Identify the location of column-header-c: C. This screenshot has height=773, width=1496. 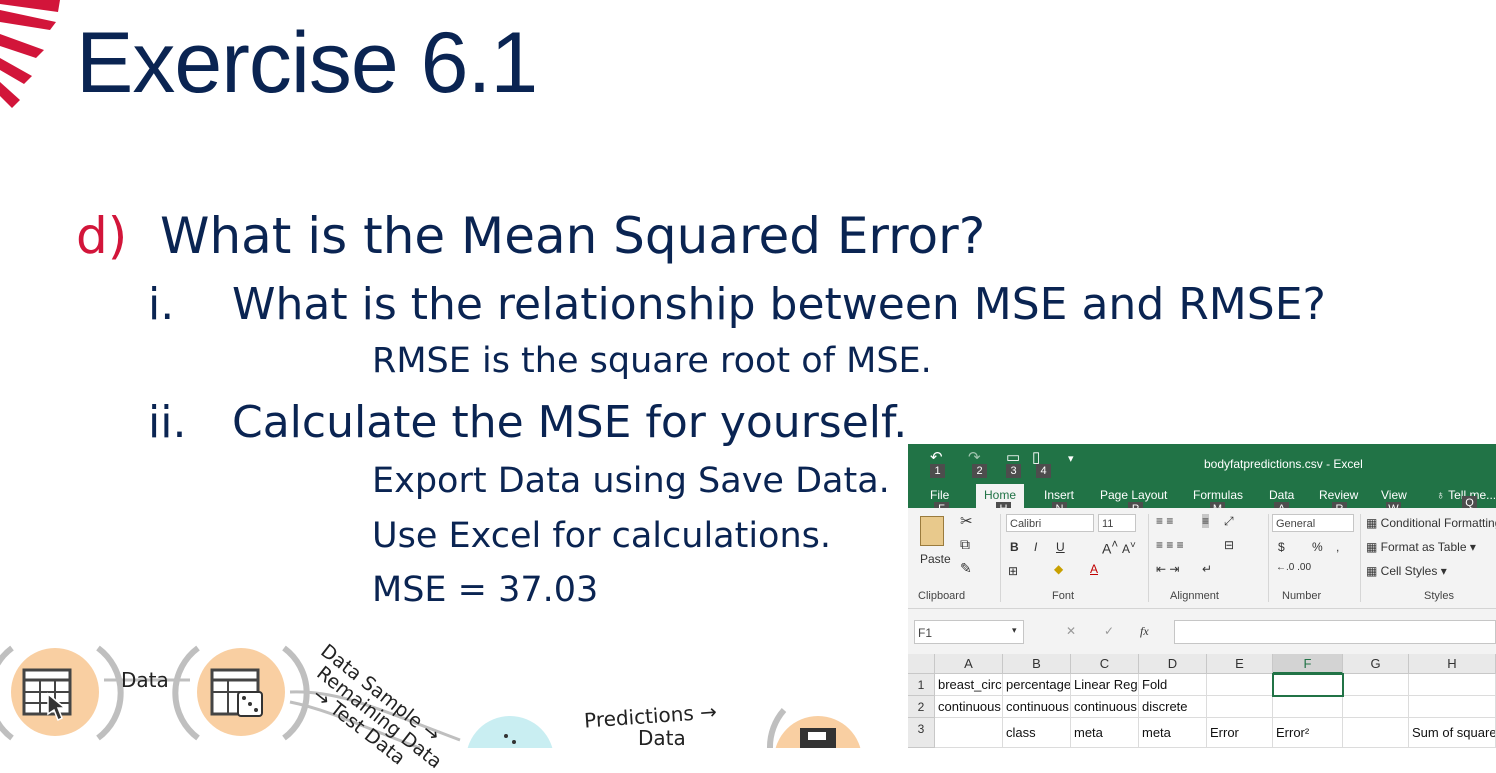
(1105, 664).